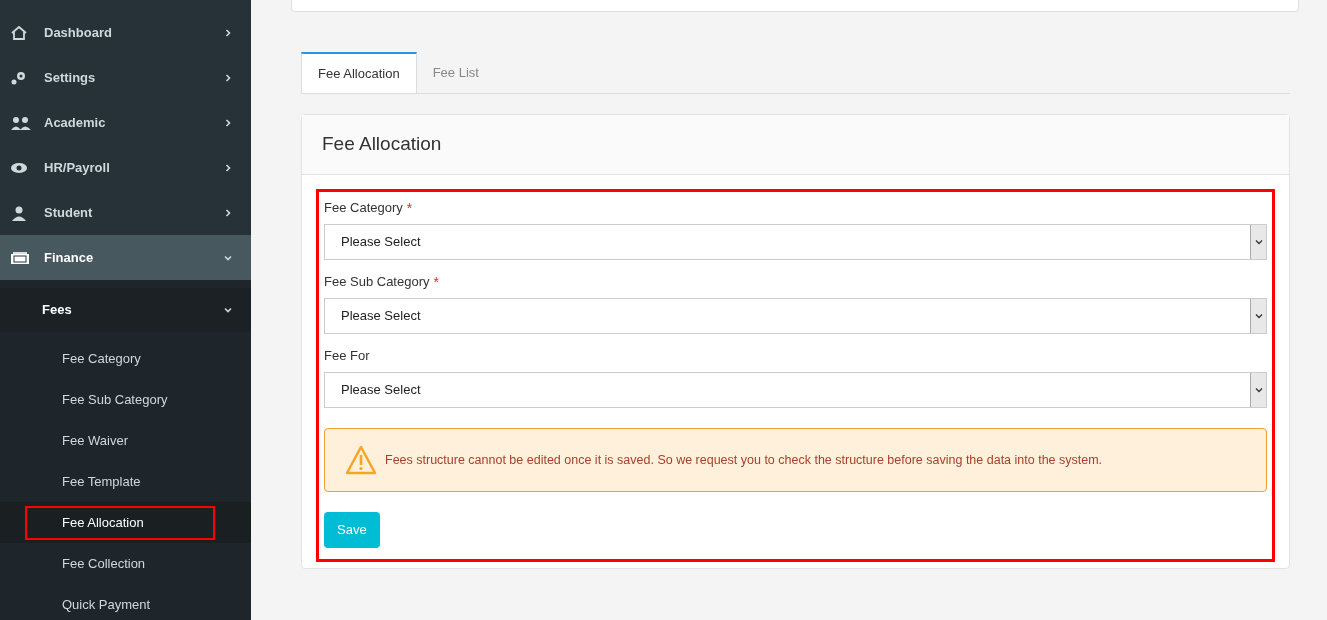 The width and height of the screenshot is (1327, 620). Describe the element at coordinates (125, 399) in the screenshot. I see `menu-link: Fee Sub Category` at that location.